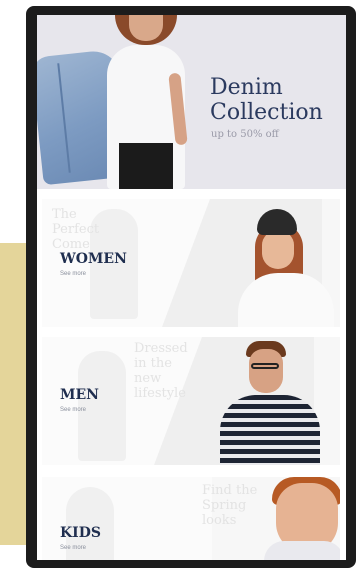 The height and width of the screenshot is (572, 359). Describe the element at coordinates (76, 229) in the screenshot. I see `card-ghost-tagline: The Perfect Come` at that location.